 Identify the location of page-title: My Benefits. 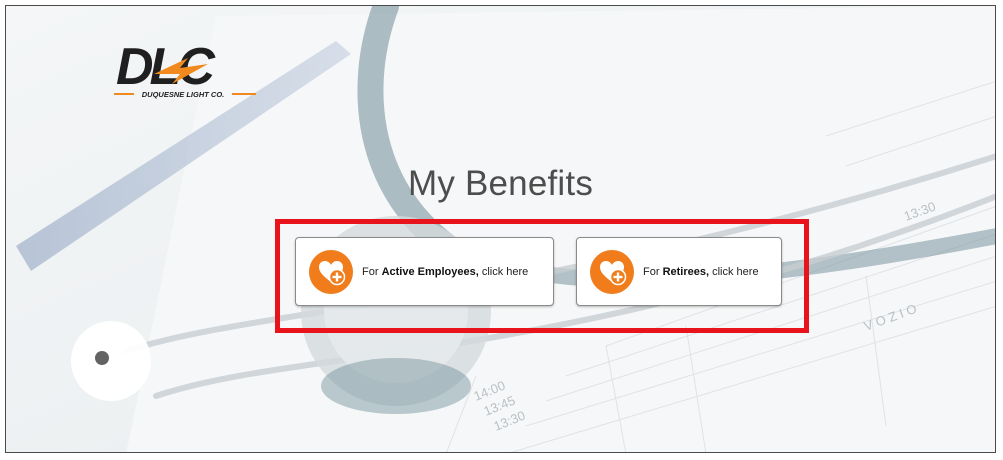
(500, 183).